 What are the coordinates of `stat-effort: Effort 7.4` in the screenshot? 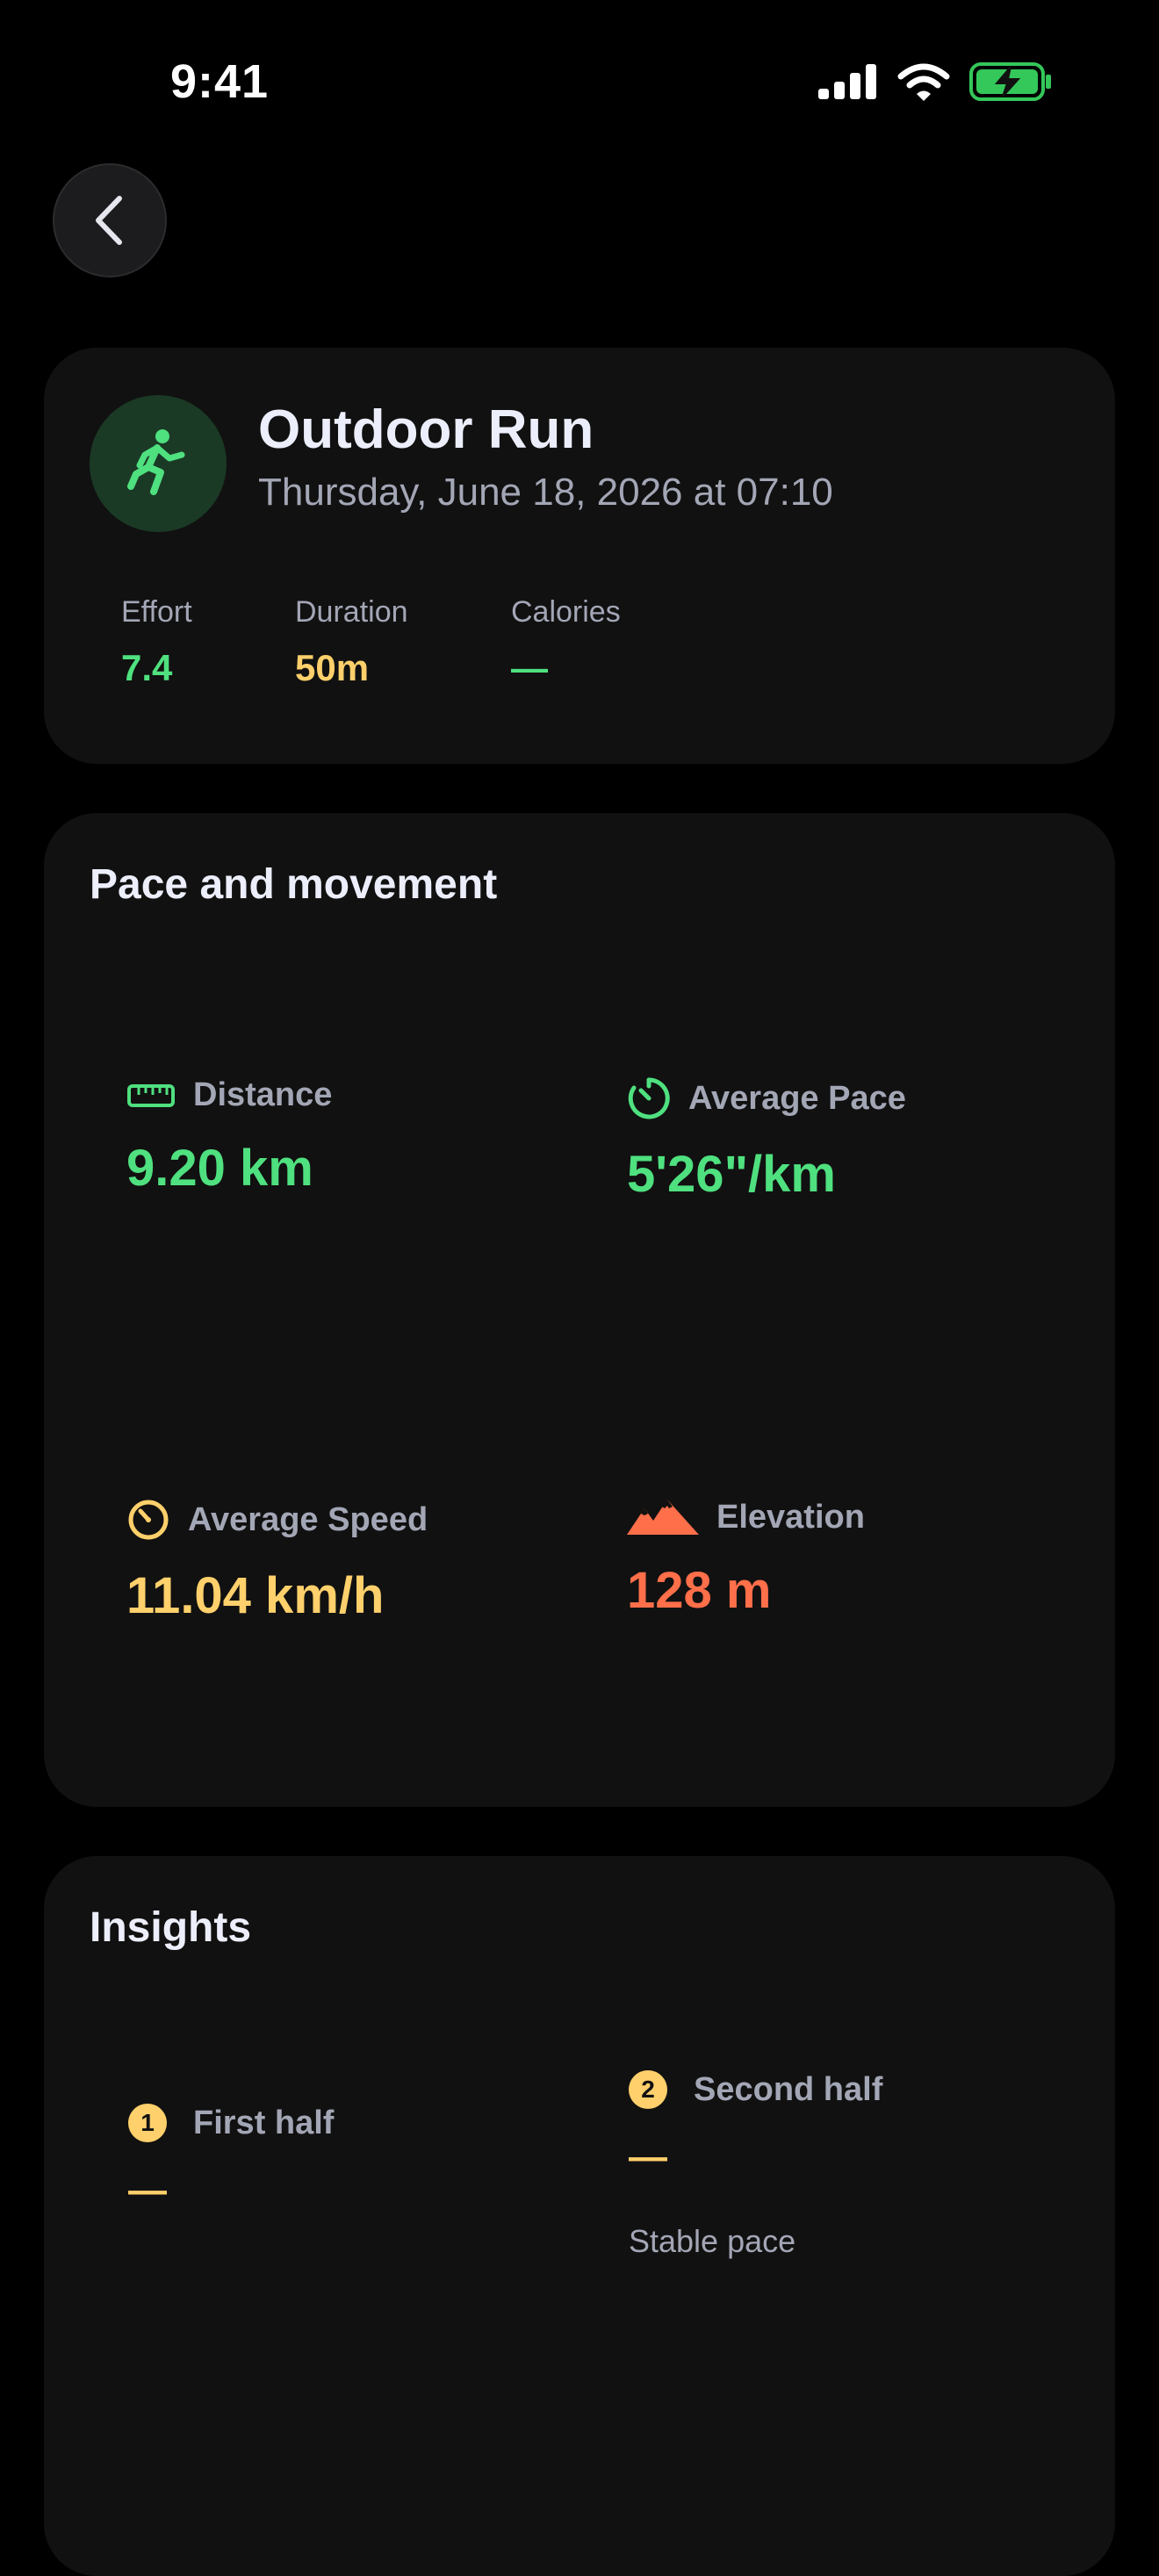 It's located at (156, 642).